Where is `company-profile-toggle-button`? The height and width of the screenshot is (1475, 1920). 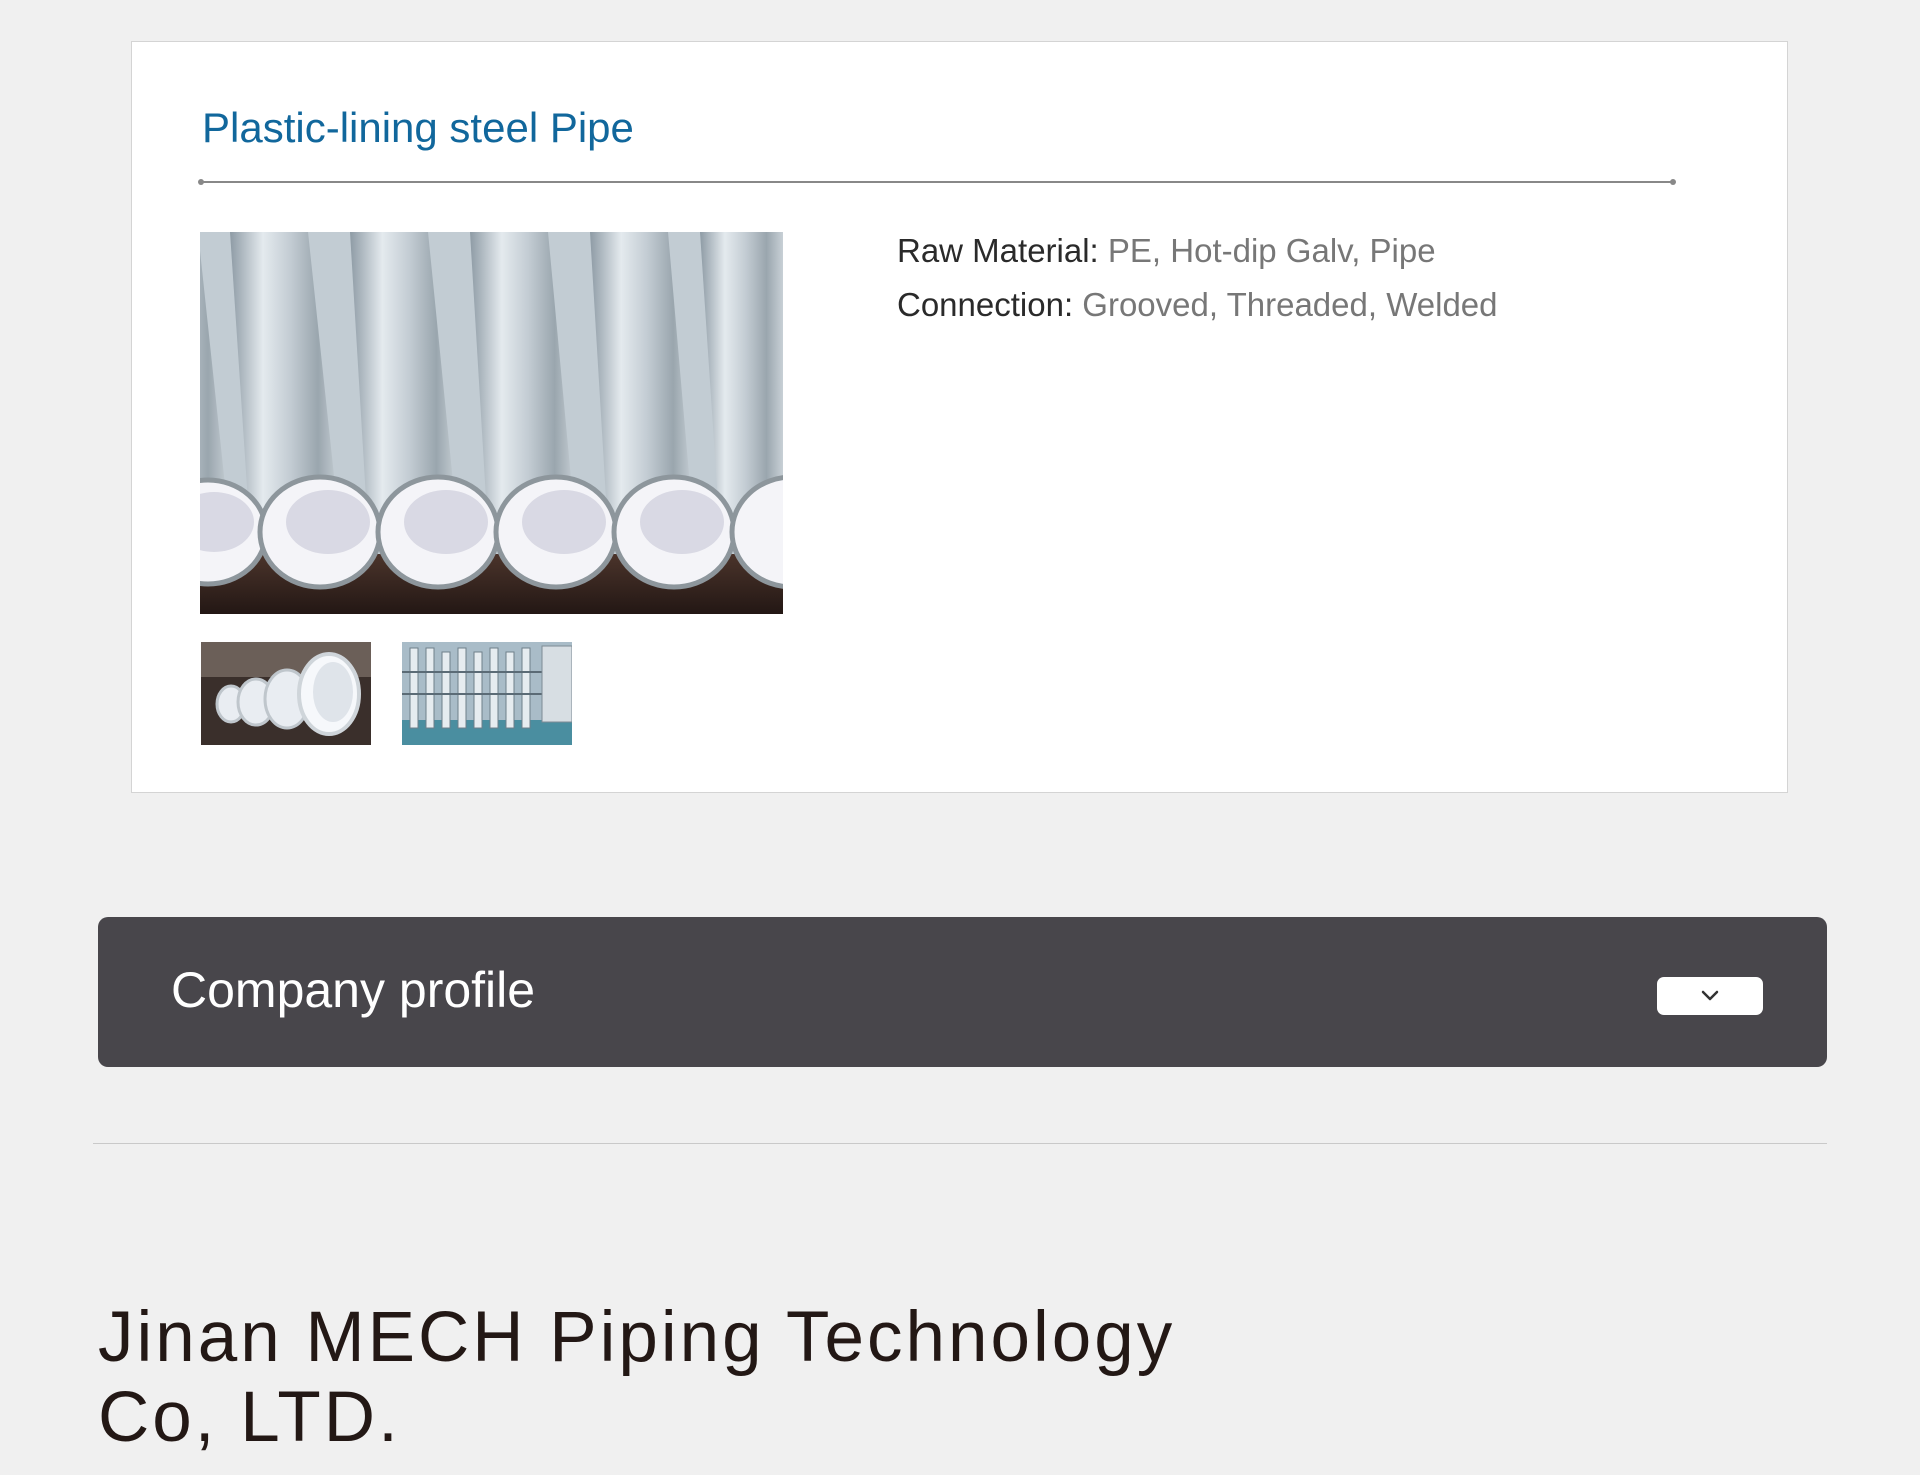
company-profile-toggle-button is located at coordinates (1710, 996).